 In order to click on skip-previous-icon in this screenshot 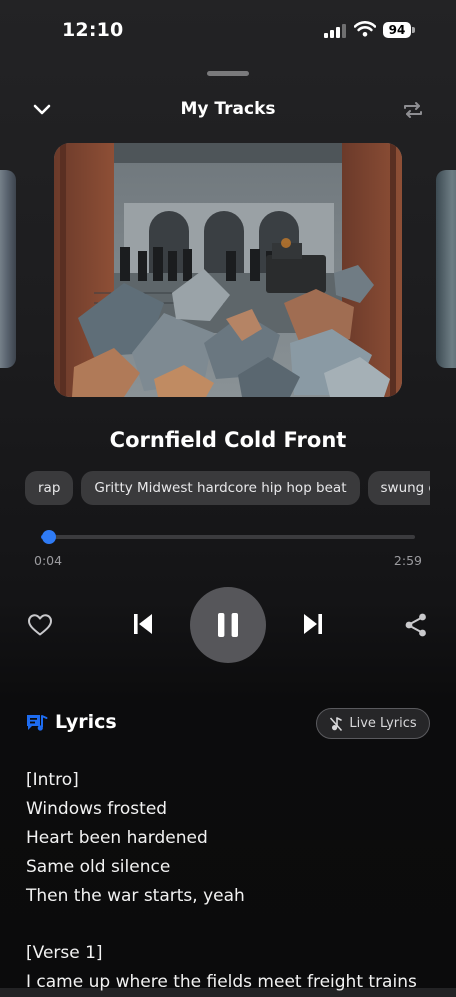, I will do `click(143, 624)`.